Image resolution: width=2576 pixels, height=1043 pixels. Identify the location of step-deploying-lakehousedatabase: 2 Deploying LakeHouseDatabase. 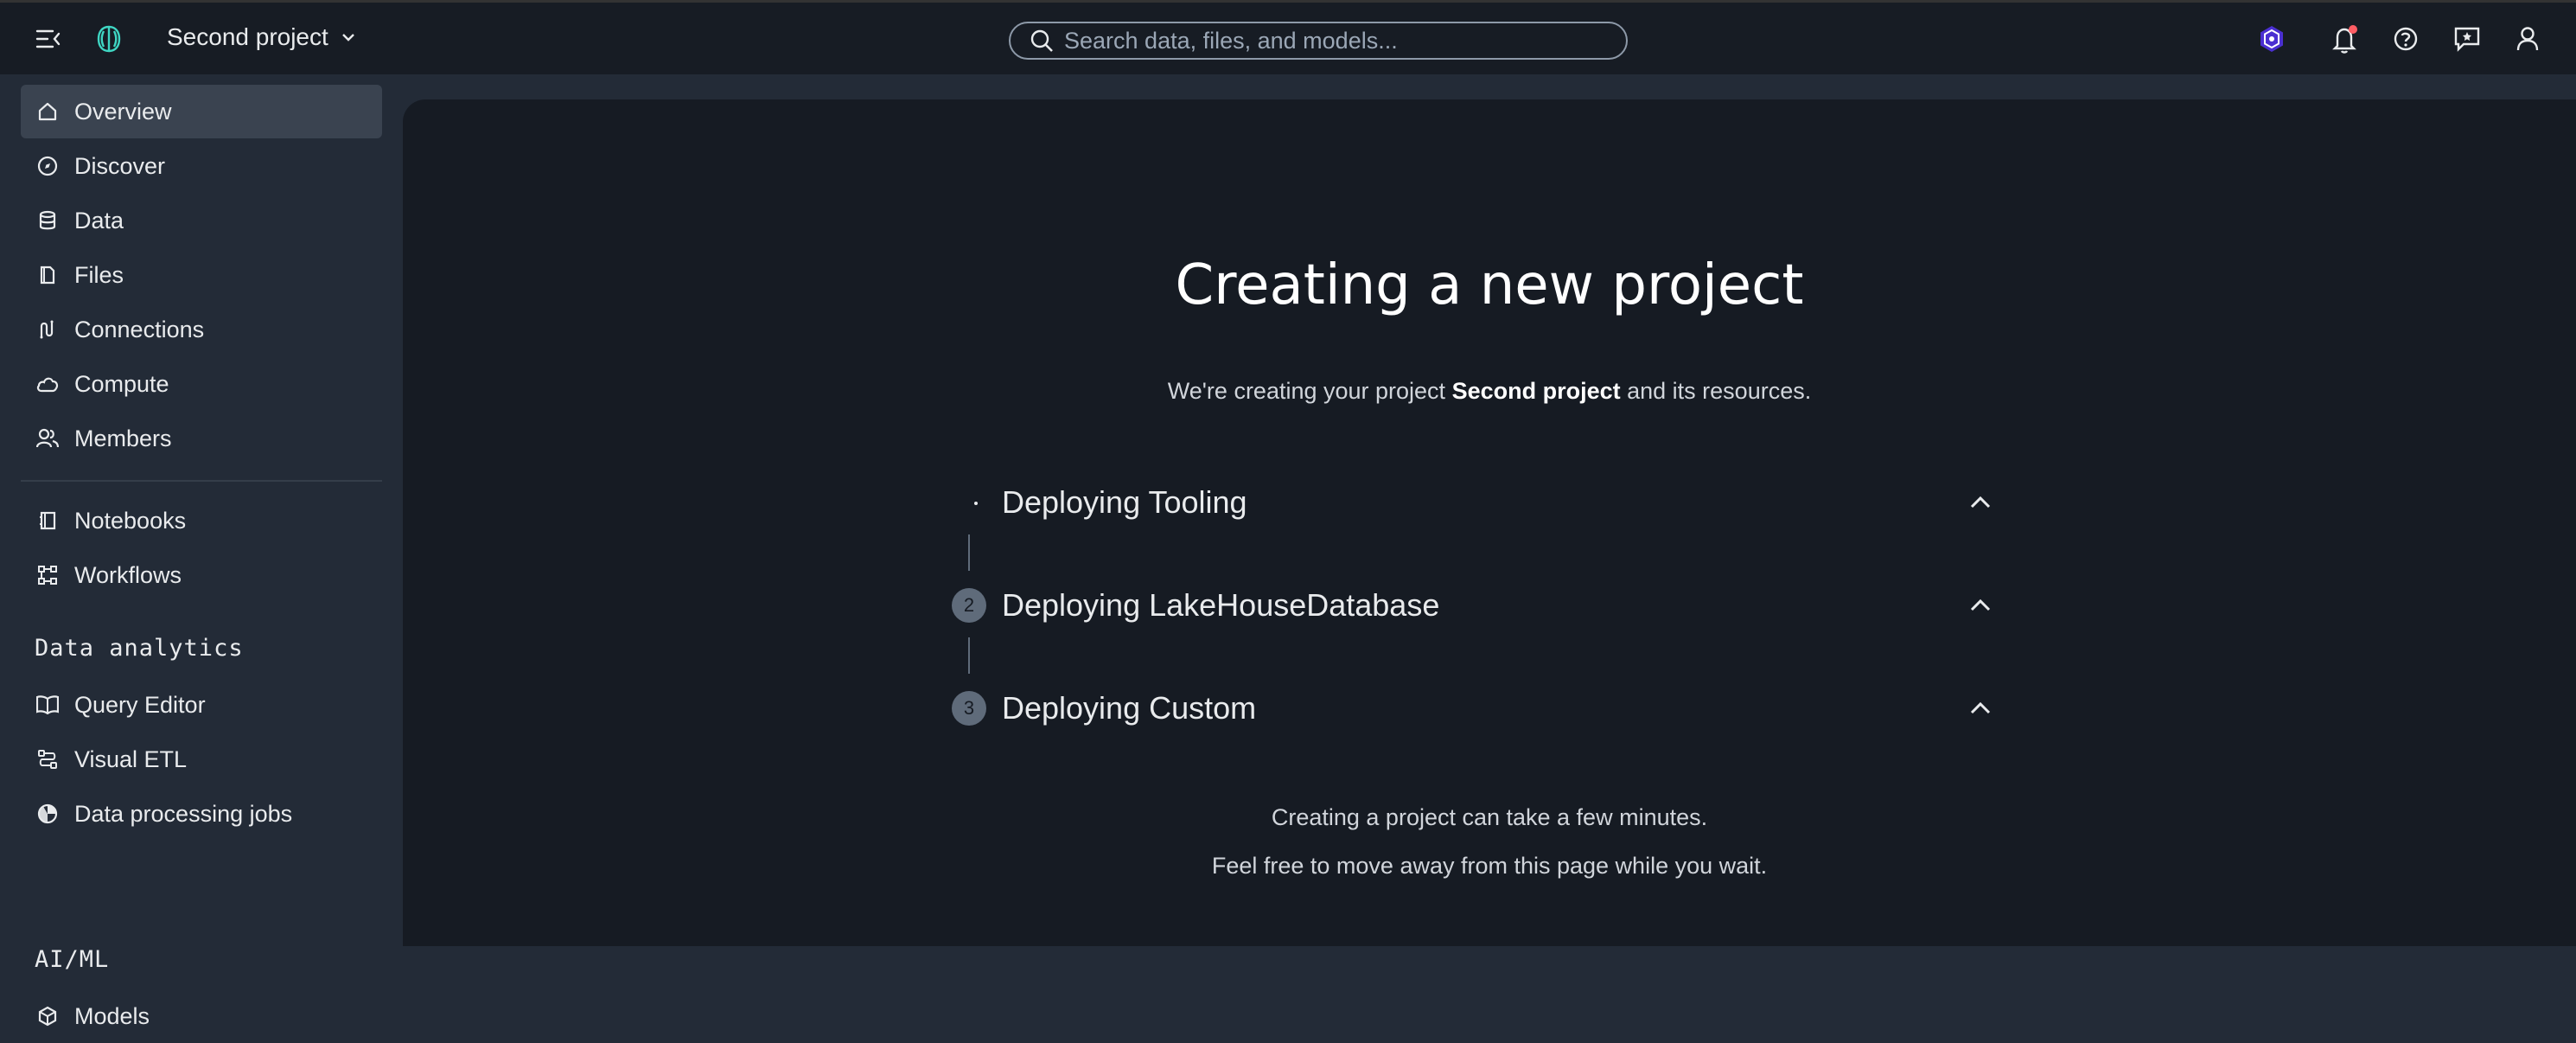
(1483, 605).